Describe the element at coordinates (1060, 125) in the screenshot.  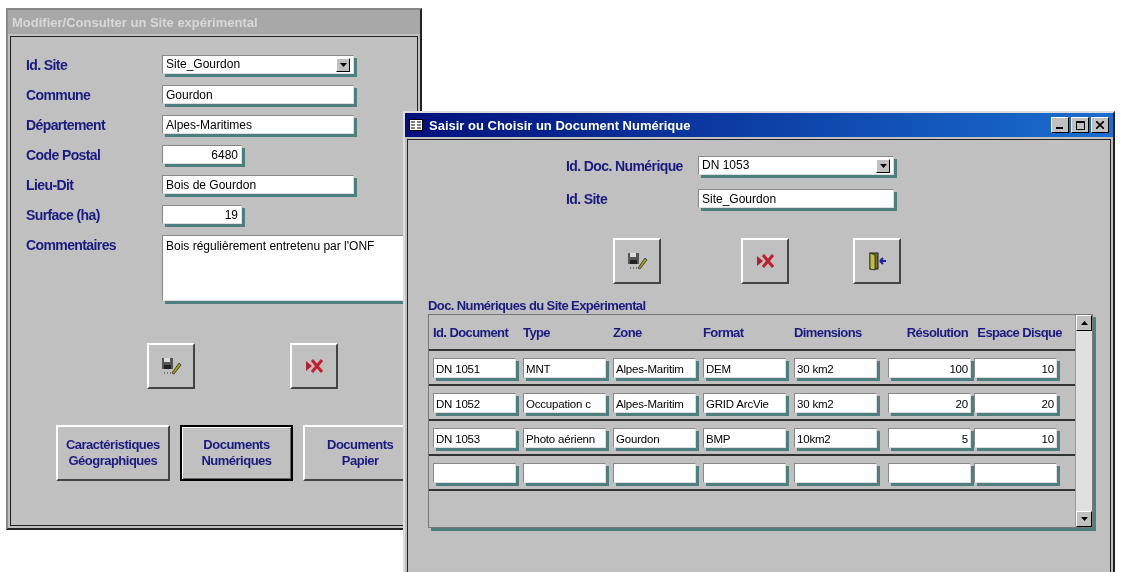
I see `minimize-icon` at that location.